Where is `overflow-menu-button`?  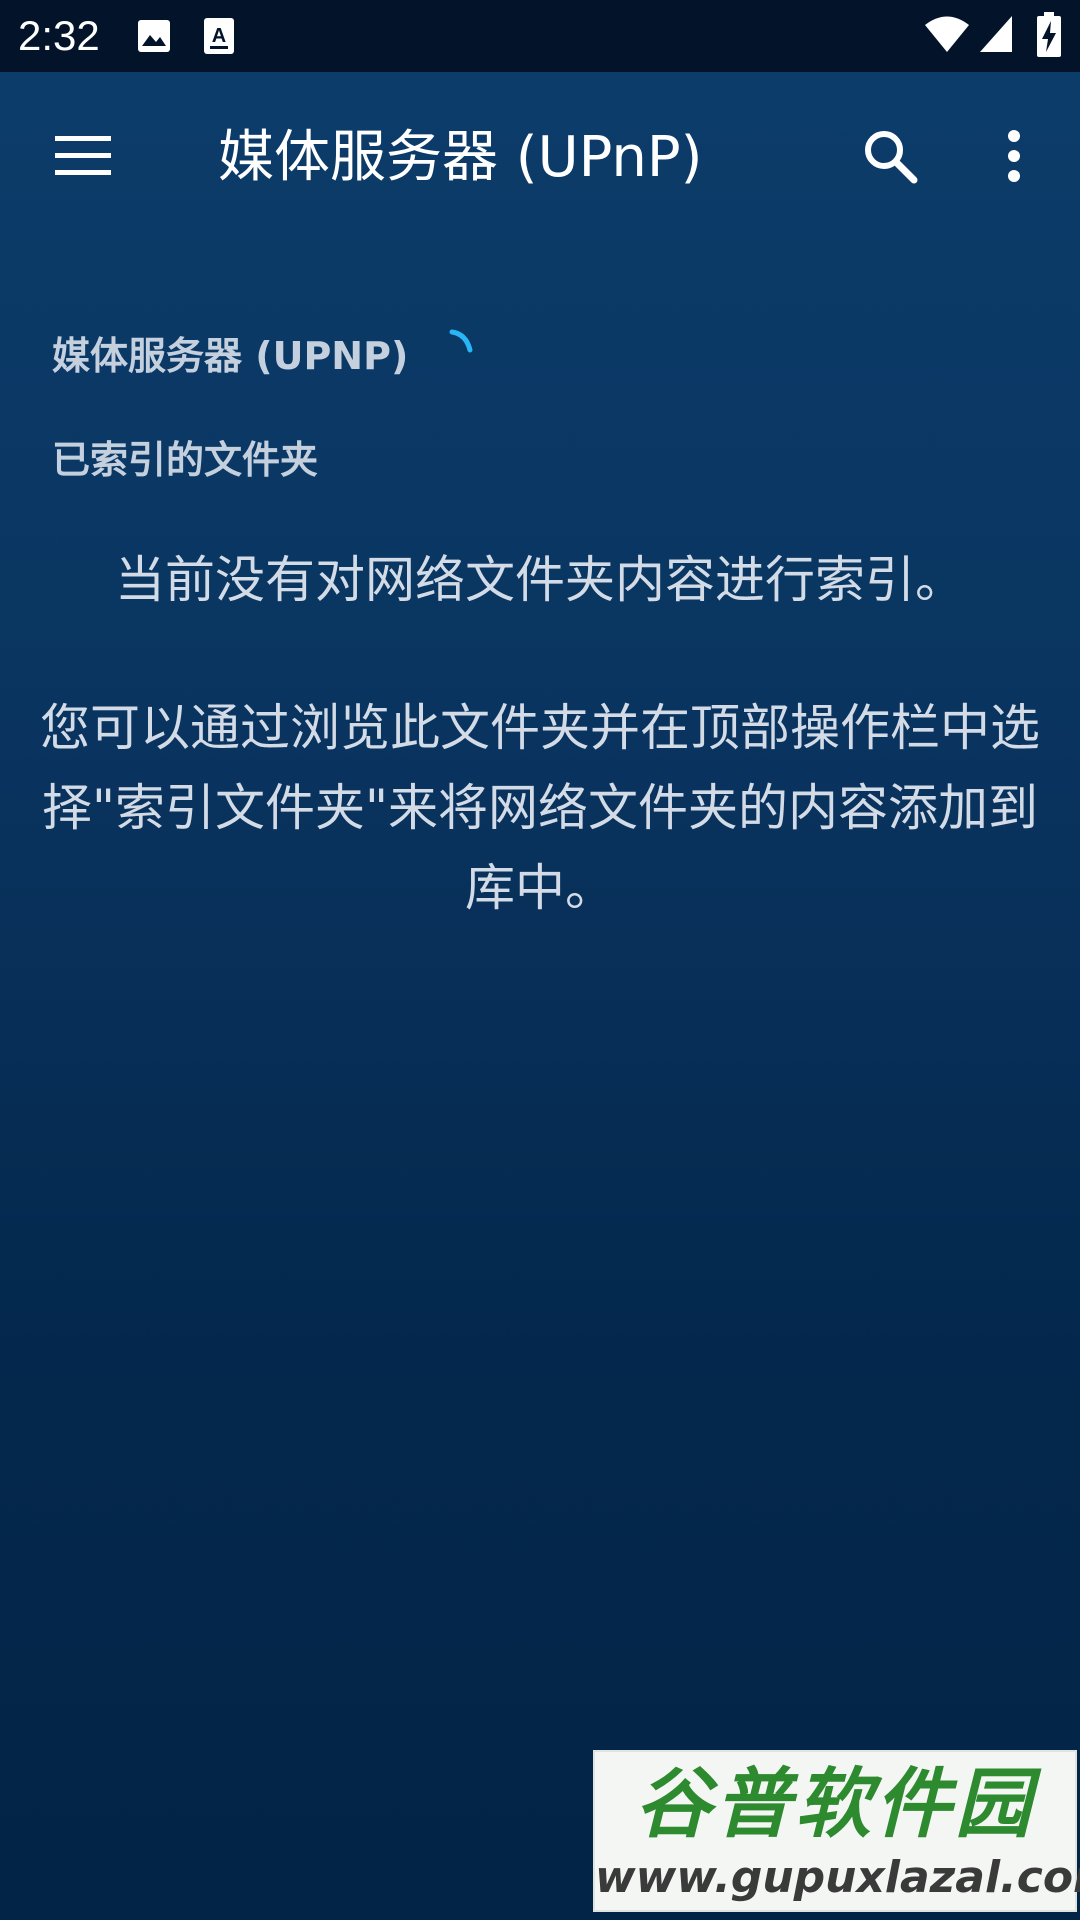
overflow-menu-button is located at coordinates (1014, 158).